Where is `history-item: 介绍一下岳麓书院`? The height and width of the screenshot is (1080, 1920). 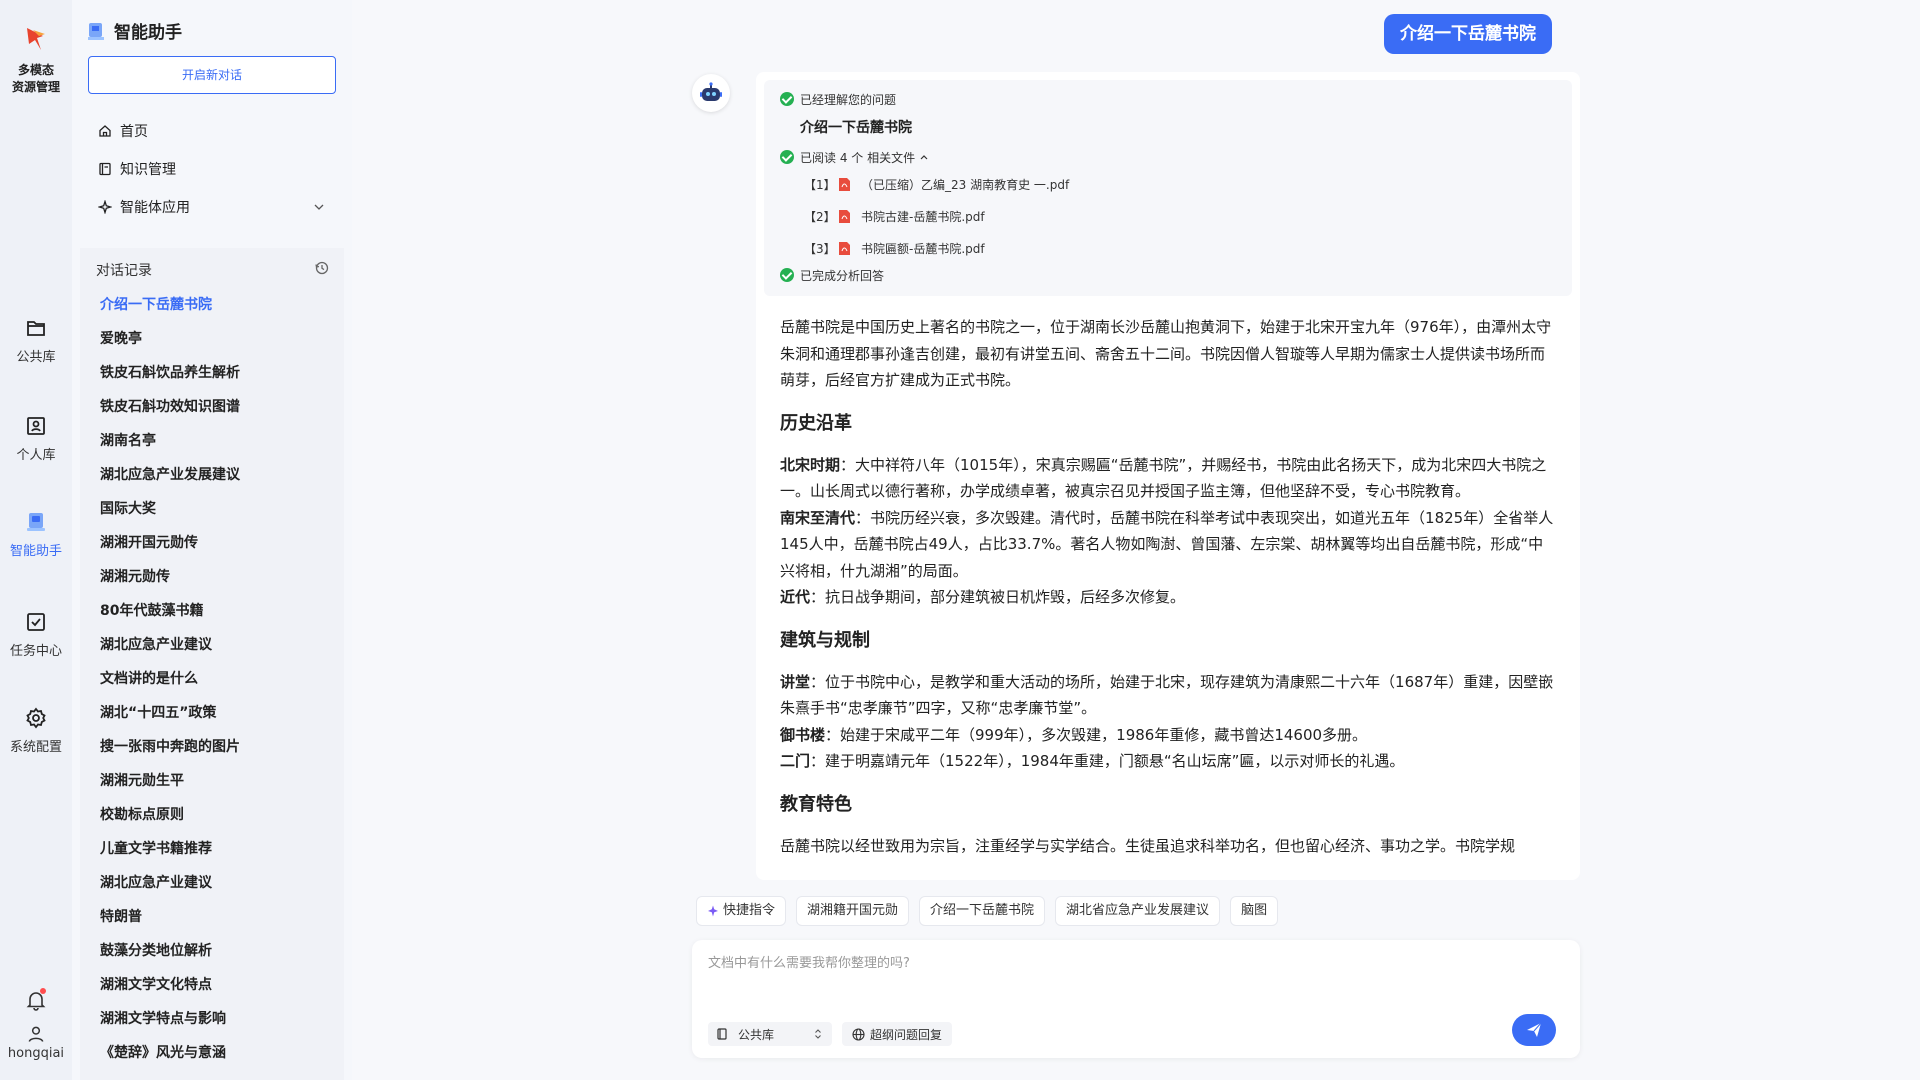 history-item: 介绍一下岳麓书院 is located at coordinates (215, 305).